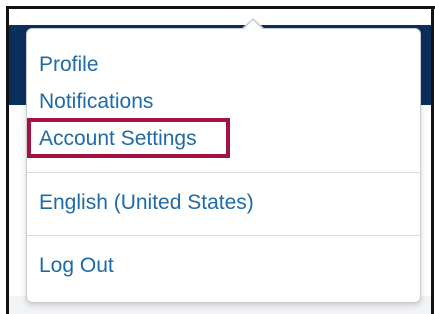 This screenshot has width=435, height=314. Describe the element at coordinates (96, 102) in the screenshot. I see `menu-item-notifications: Notifications` at that location.